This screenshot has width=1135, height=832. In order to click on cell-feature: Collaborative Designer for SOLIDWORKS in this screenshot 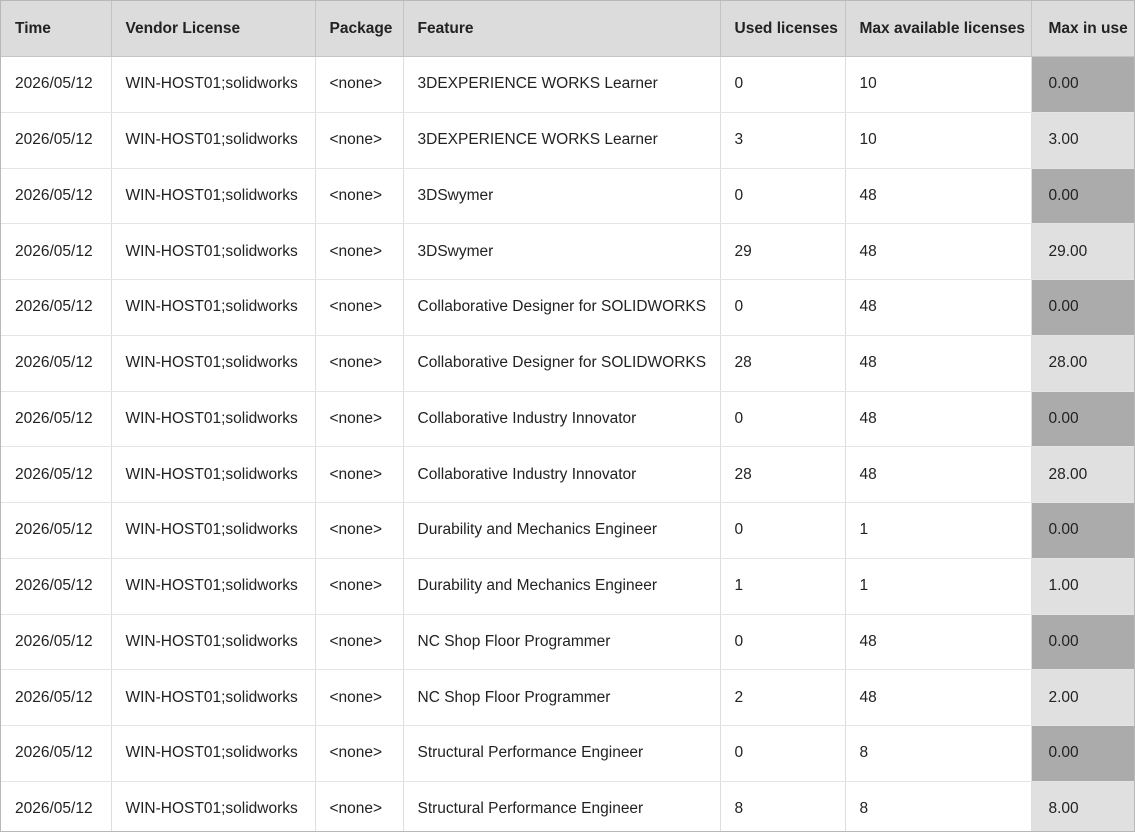, I will do `click(562, 363)`.